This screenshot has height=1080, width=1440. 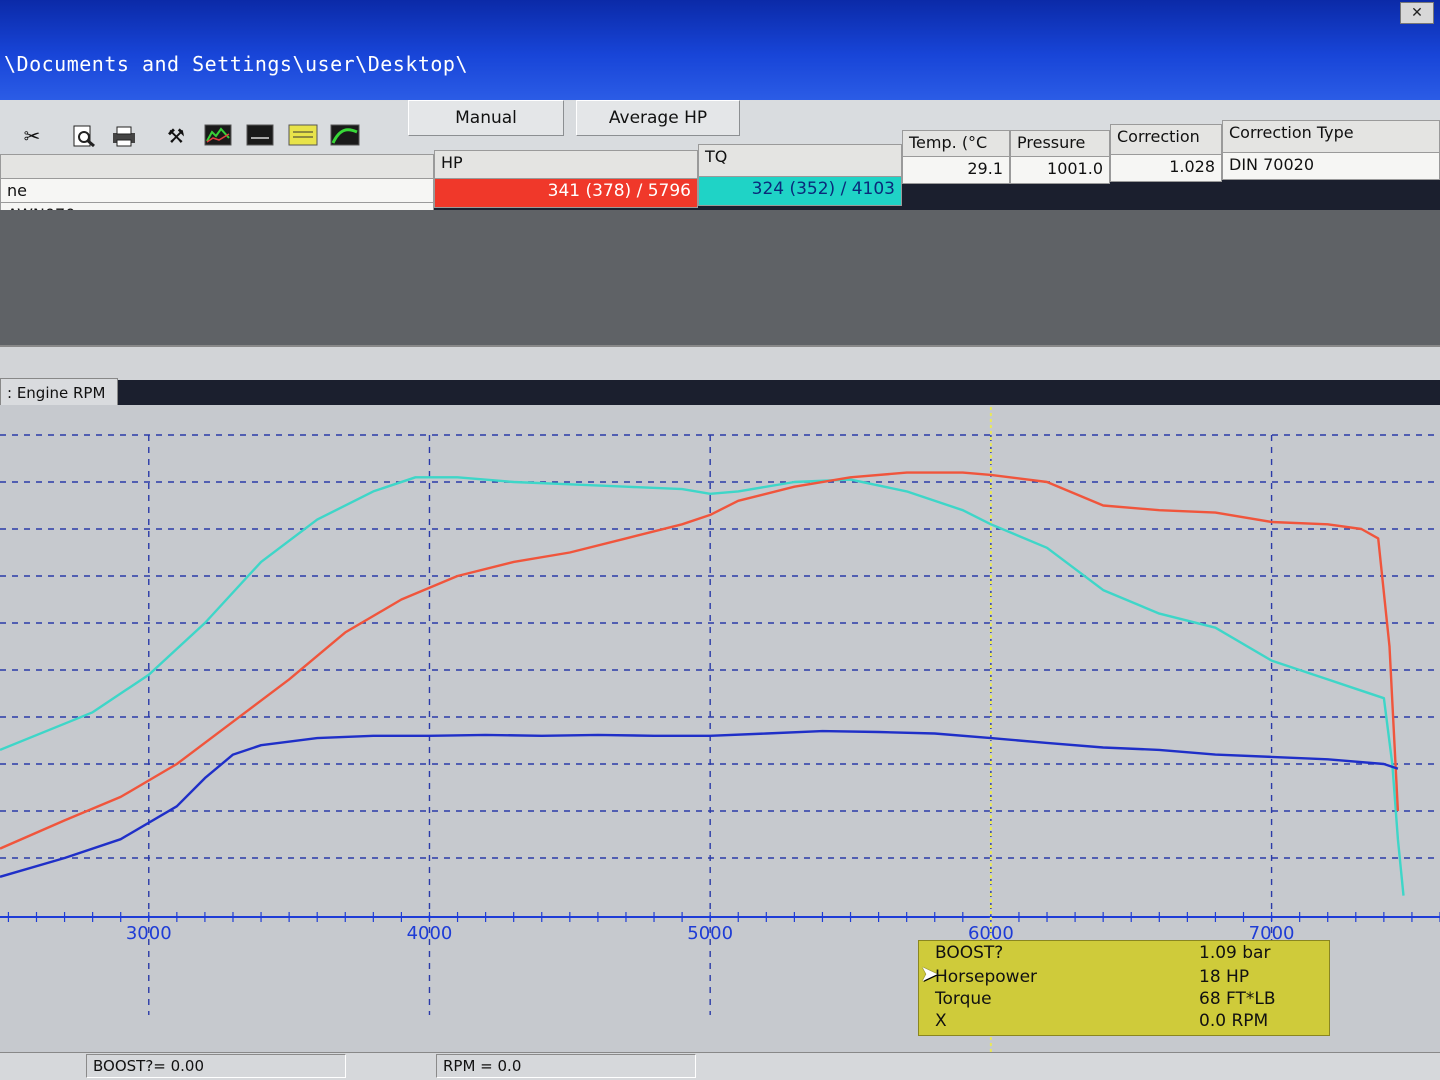 What do you see at coordinates (699, 803) in the screenshot?
I see `series-boost-line` at bounding box center [699, 803].